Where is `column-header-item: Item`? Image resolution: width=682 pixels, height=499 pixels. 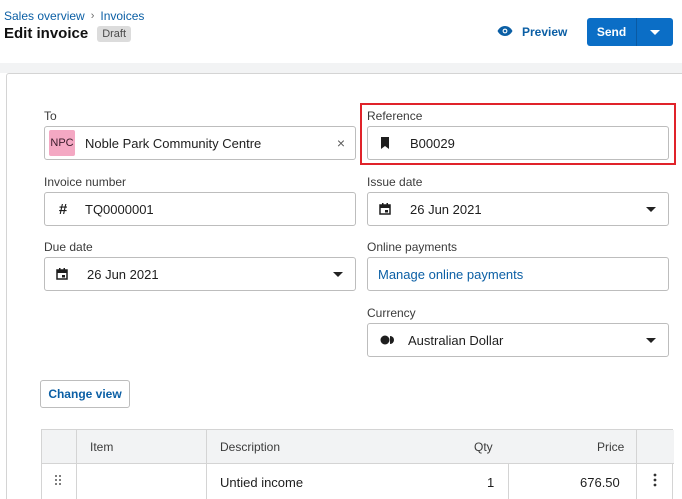
column-header-item: Item is located at coordinates (102, 447).